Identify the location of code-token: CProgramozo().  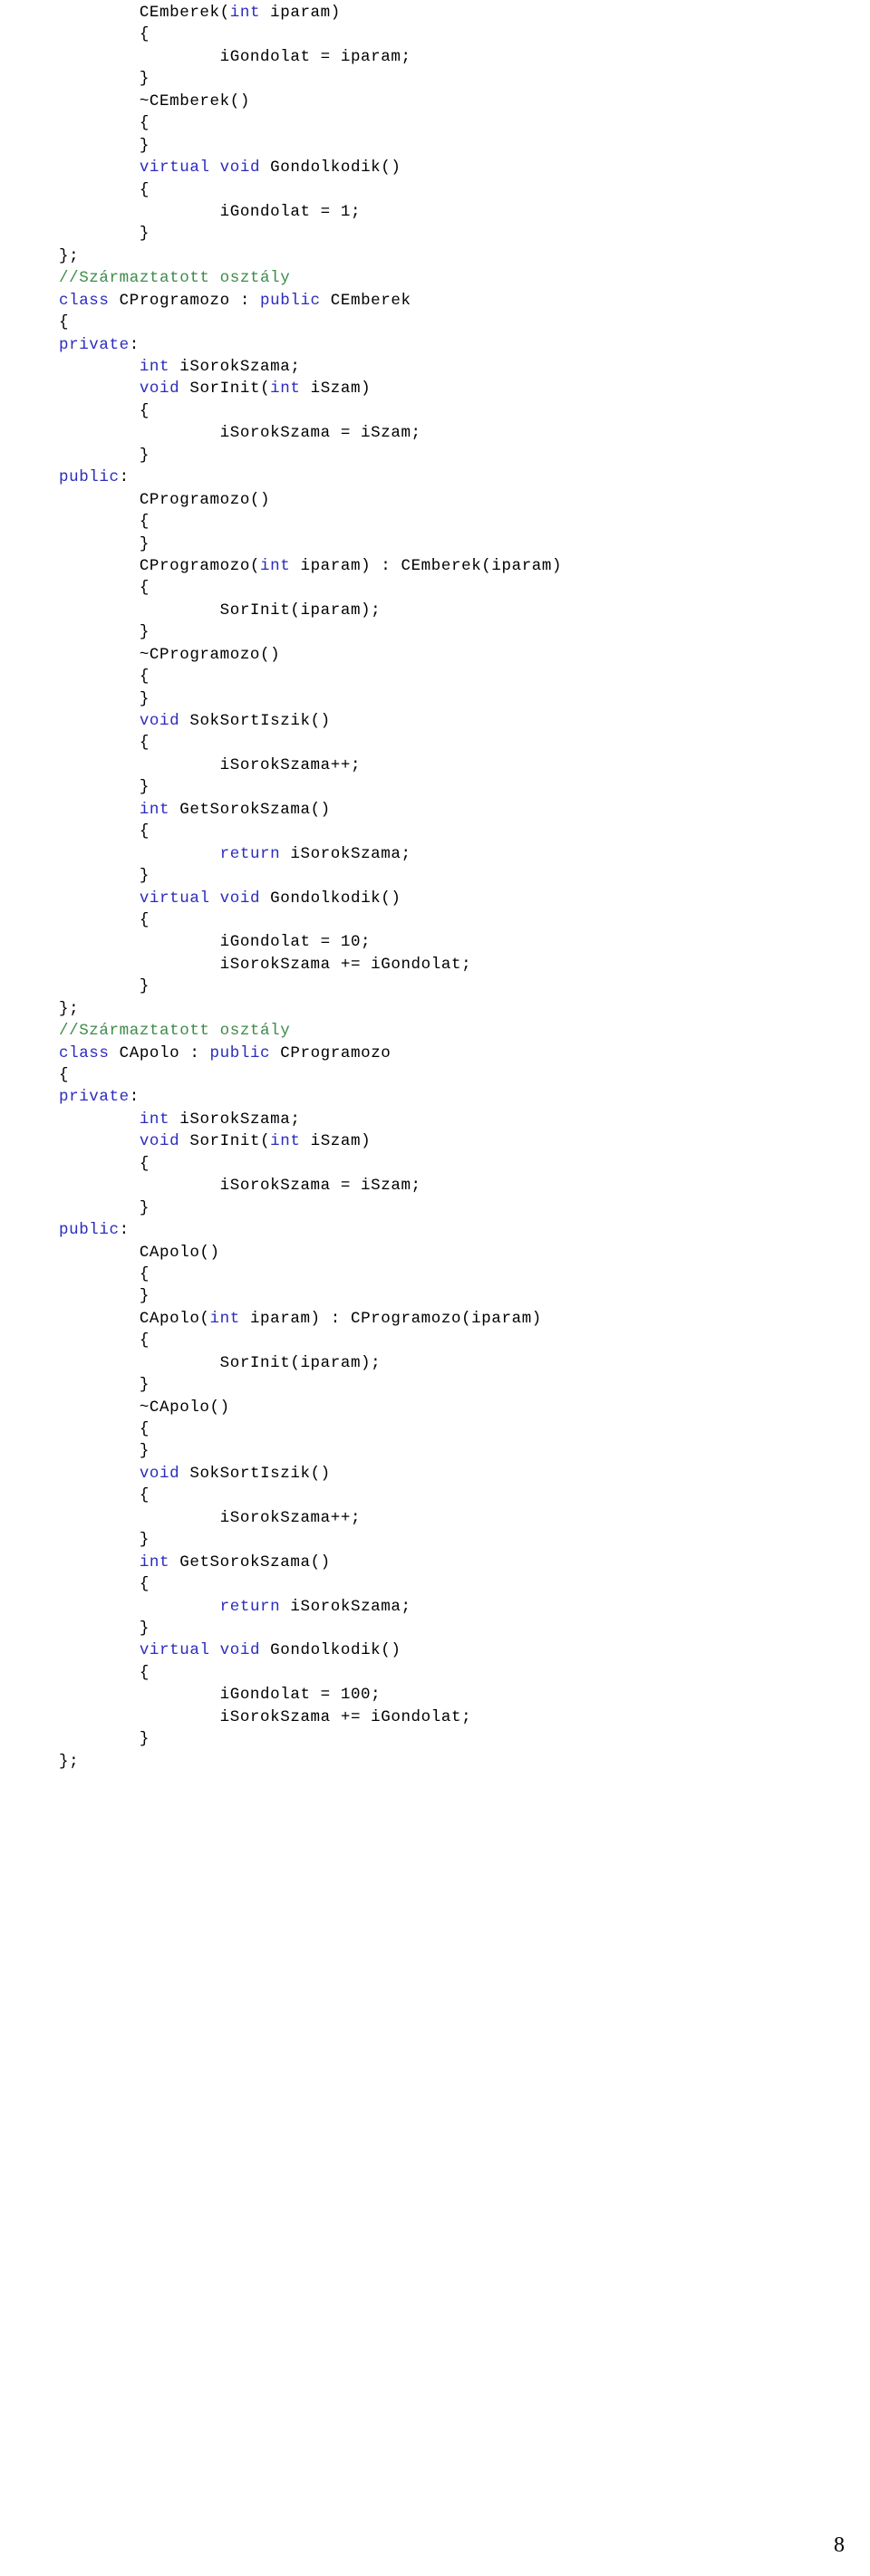
(165, 499).